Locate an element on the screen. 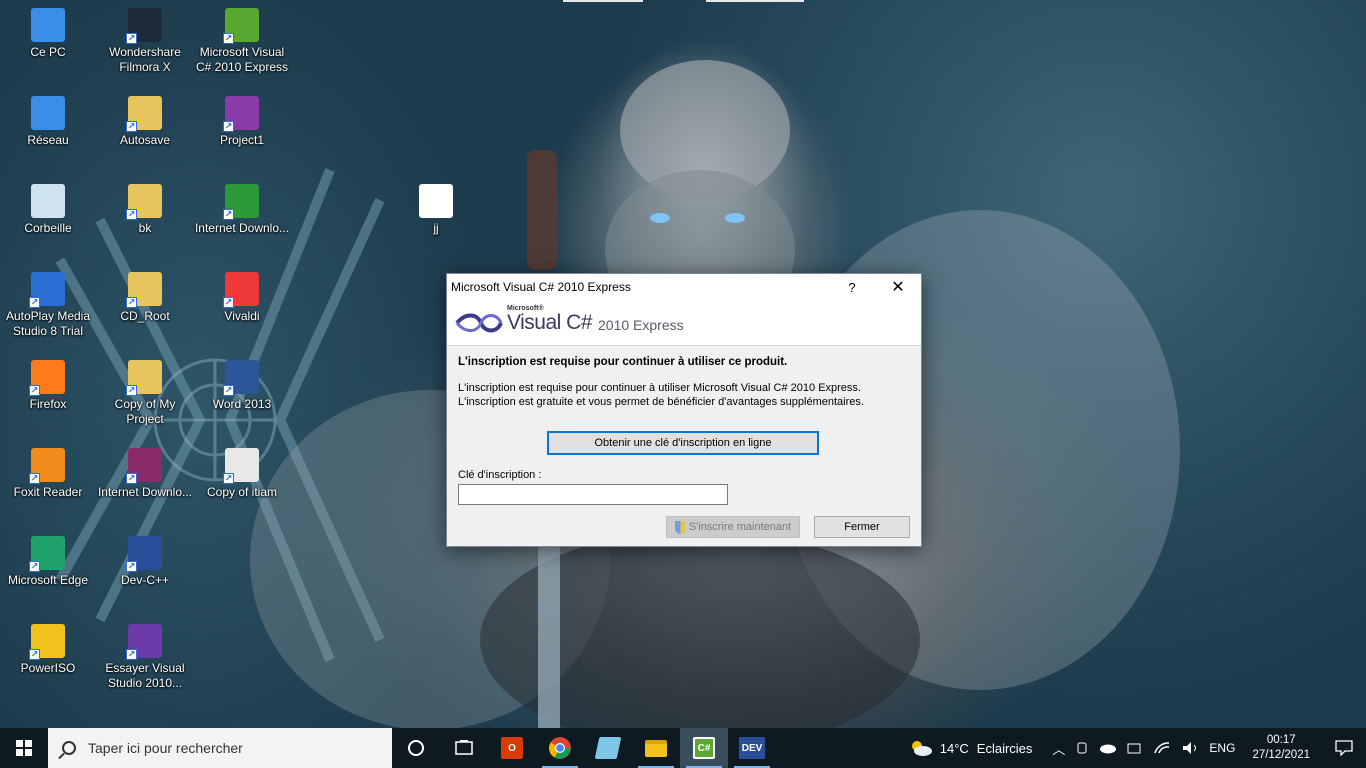 This screenshot has width=1366, height=768. tray-app is located at coordinates (1082, 748).